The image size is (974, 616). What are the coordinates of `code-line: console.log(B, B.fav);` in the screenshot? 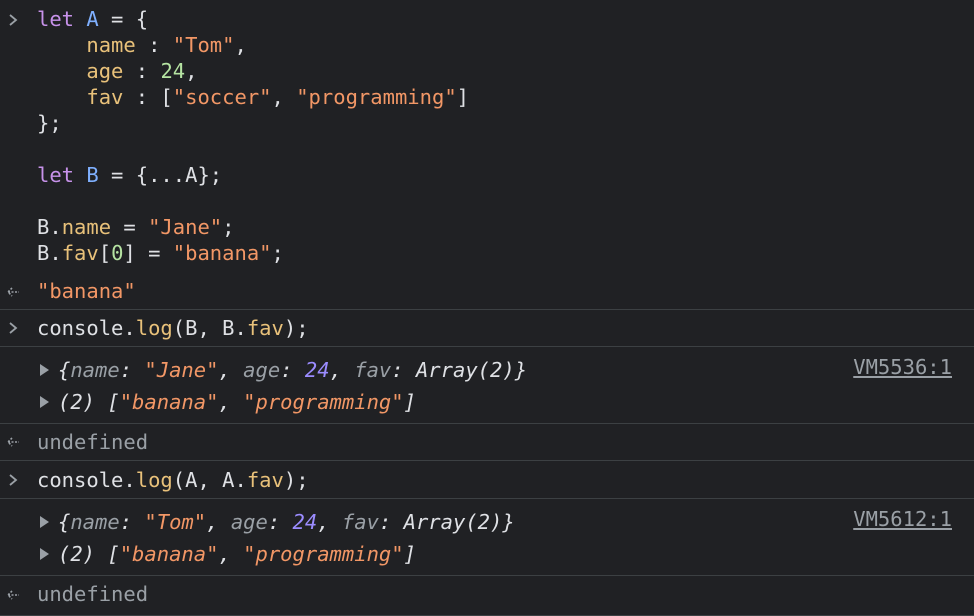 It's located at (173, 328).